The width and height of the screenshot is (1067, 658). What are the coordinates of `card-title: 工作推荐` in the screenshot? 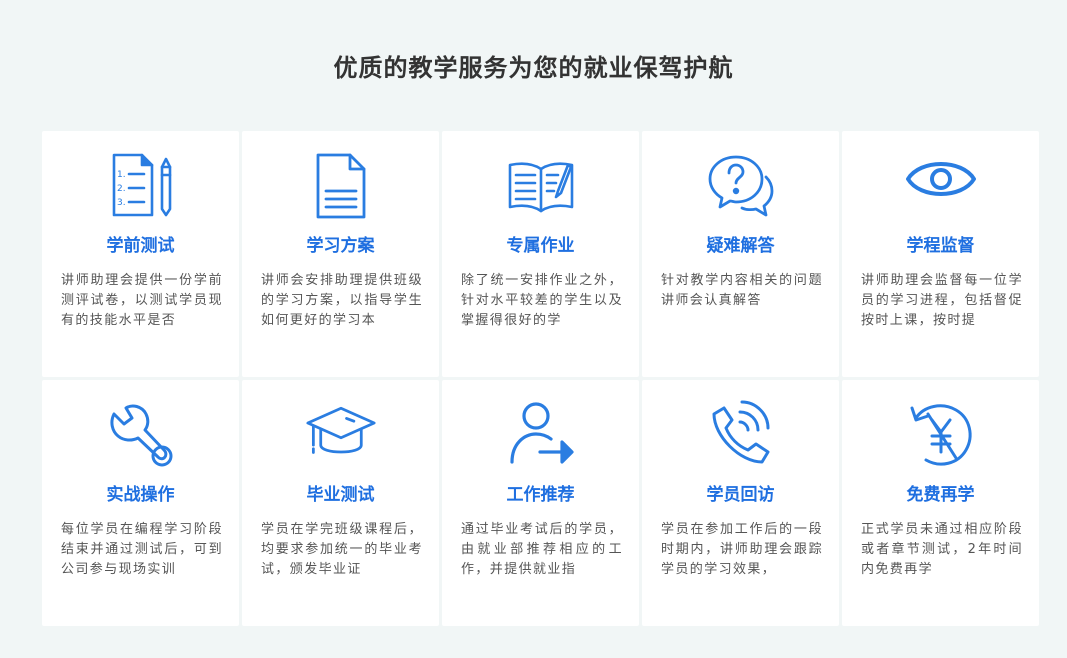 It's located at (540, 495).